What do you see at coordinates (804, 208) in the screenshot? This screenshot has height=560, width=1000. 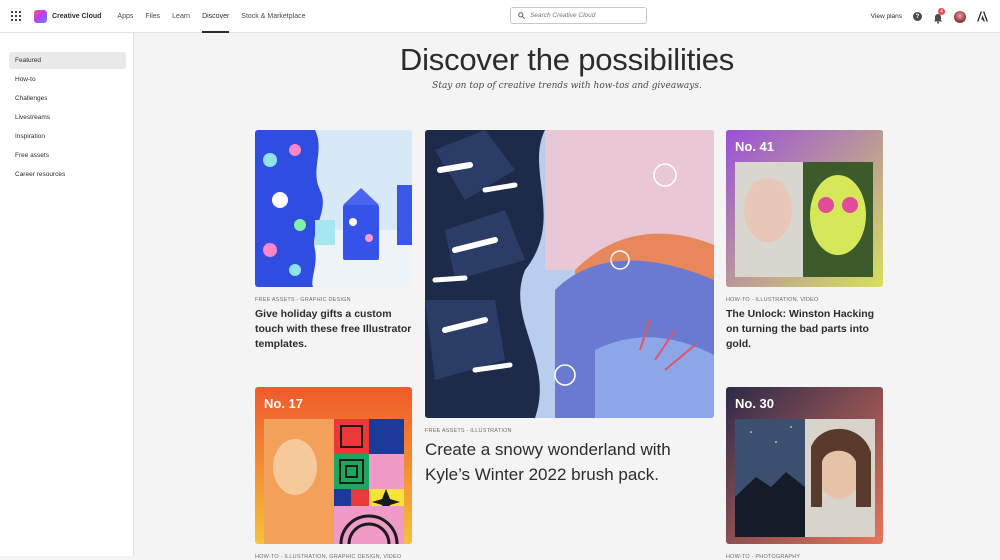 I see `card-image-winston-hacking: No. 41` at bounding box center [804, 208].